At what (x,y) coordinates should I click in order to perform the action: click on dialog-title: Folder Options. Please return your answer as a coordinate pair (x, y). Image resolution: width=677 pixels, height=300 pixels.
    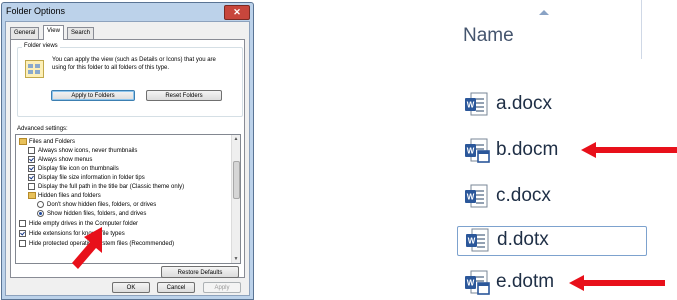
    Looking at the image, I should click on (36, 11).